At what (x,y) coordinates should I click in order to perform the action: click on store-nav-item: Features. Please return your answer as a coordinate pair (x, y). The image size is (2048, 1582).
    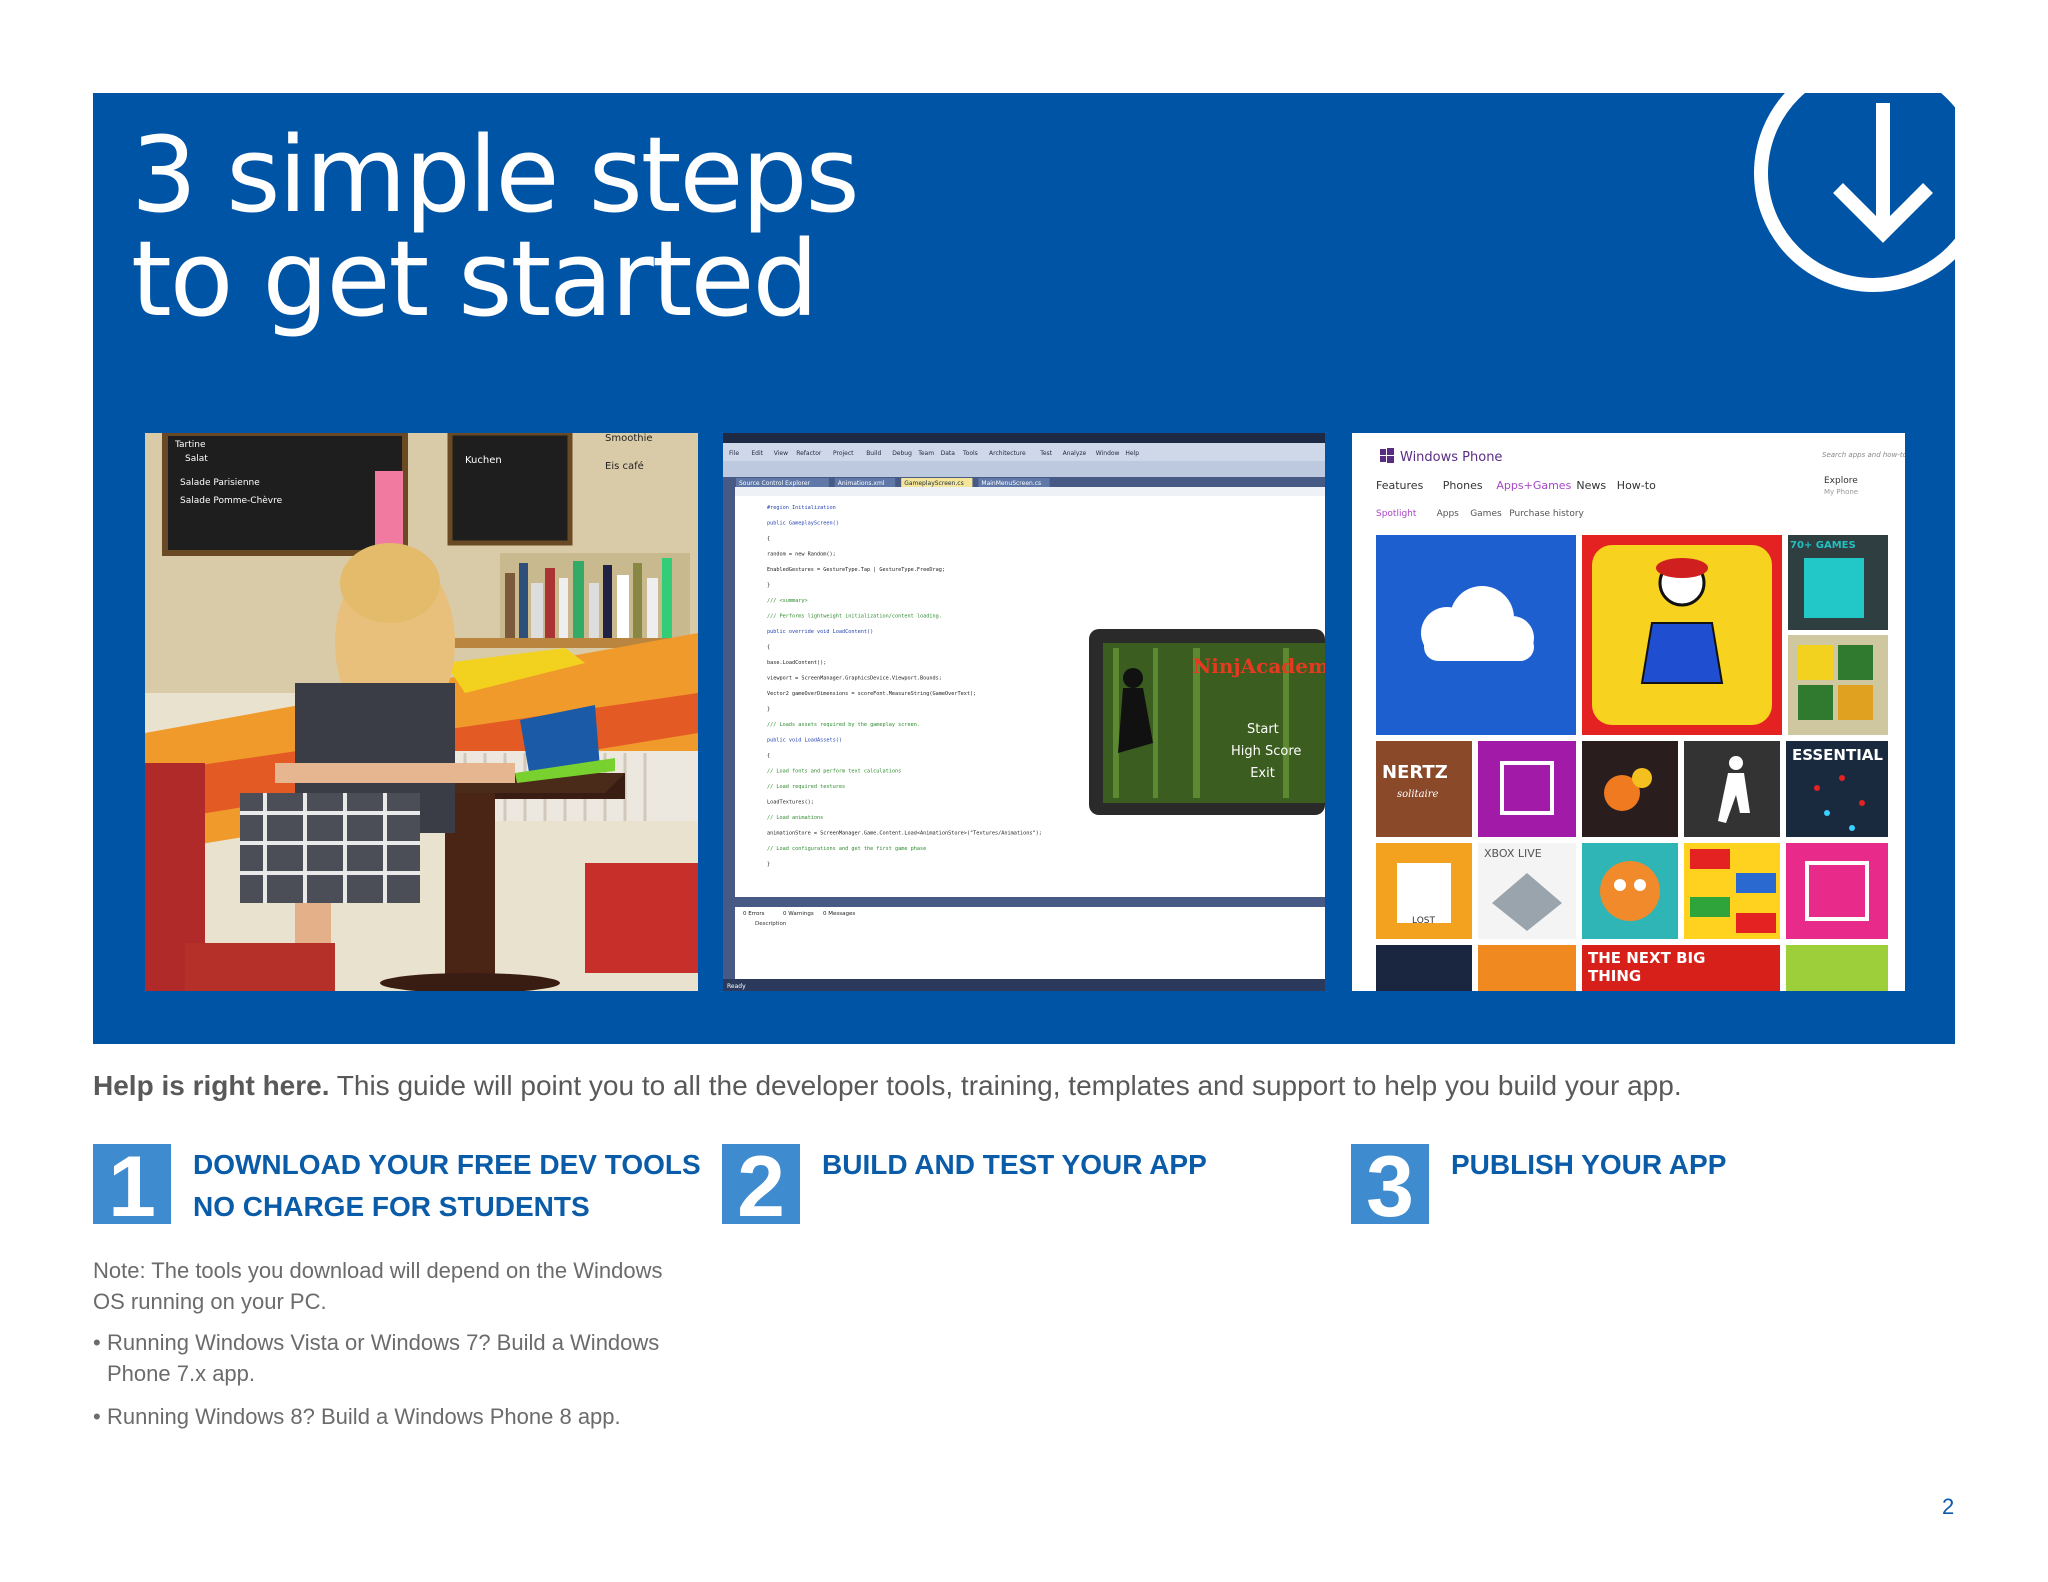
    Looking at the image, I should click on (1400, 485).